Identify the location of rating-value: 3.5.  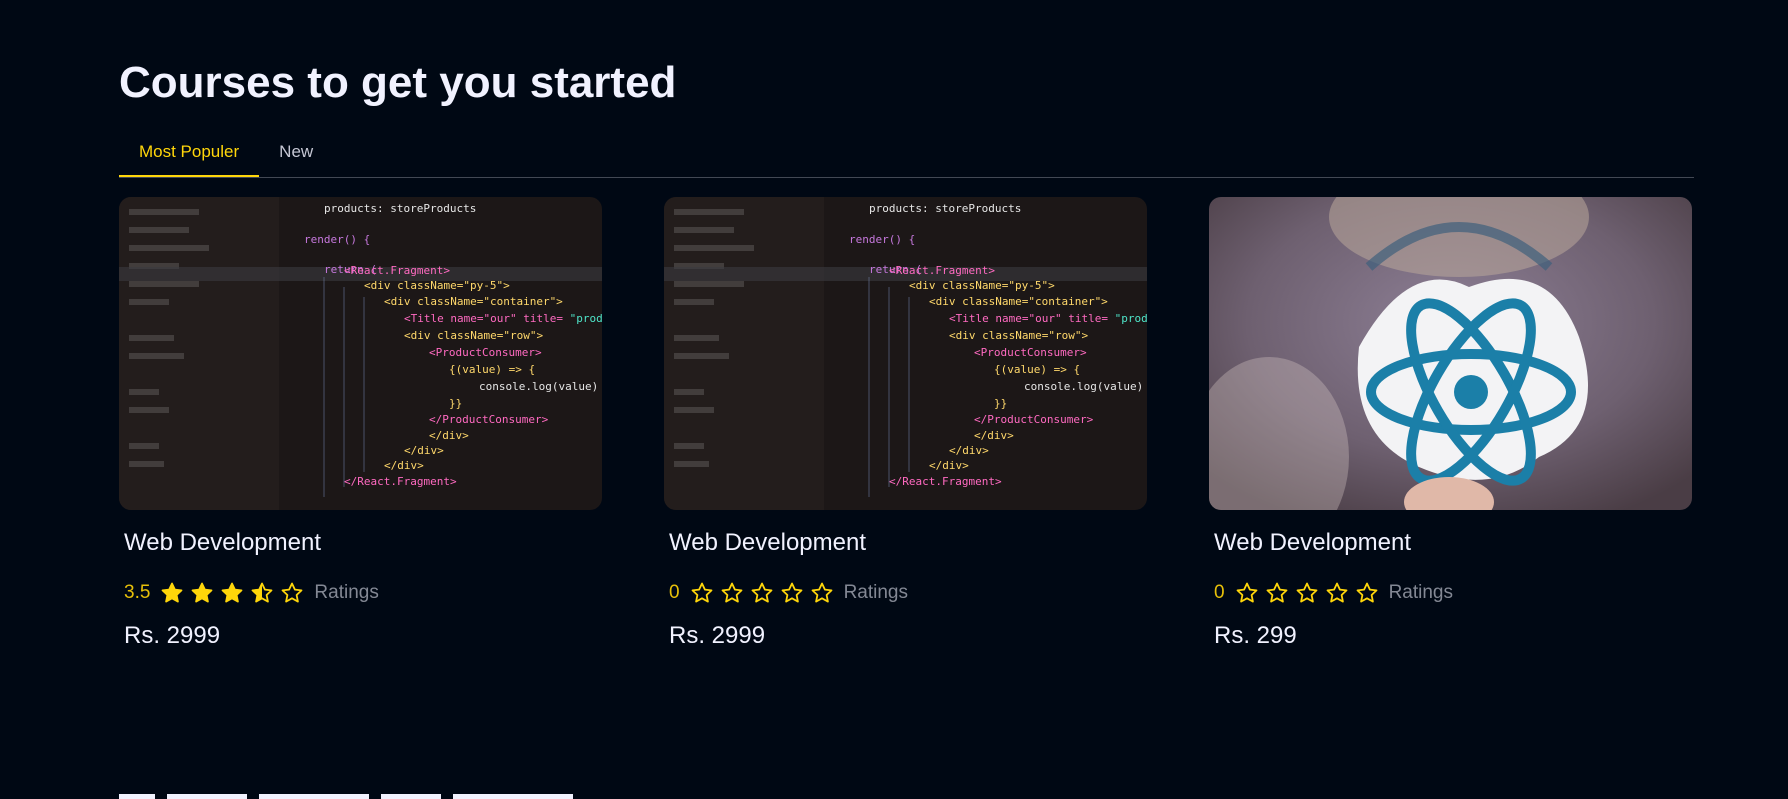
(137, 592).